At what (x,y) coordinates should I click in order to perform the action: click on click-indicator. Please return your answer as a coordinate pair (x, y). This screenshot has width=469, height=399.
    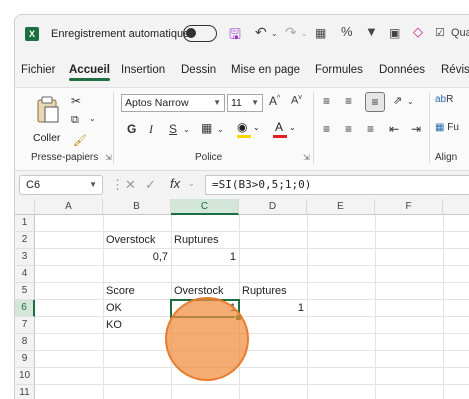
    Looking at the image, I should click on (207, 339).